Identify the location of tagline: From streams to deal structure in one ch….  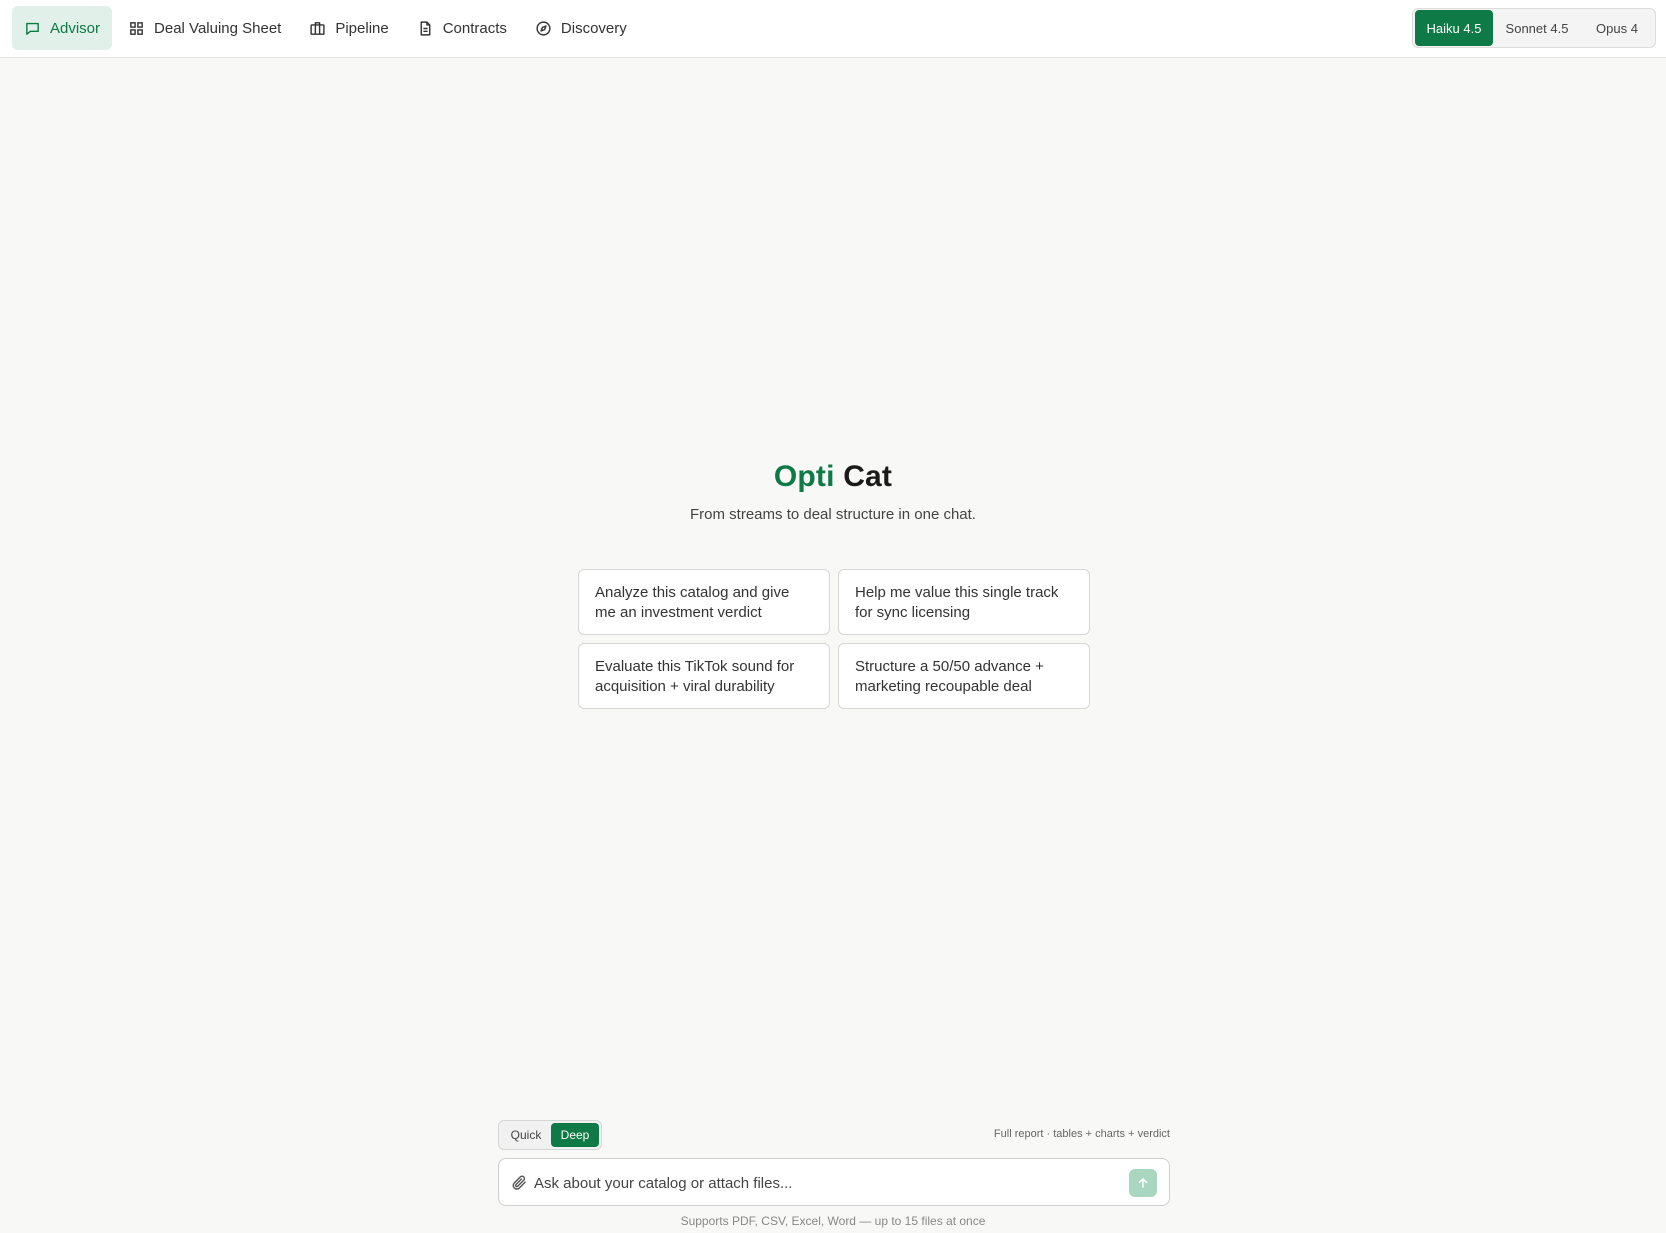
(833, 514).